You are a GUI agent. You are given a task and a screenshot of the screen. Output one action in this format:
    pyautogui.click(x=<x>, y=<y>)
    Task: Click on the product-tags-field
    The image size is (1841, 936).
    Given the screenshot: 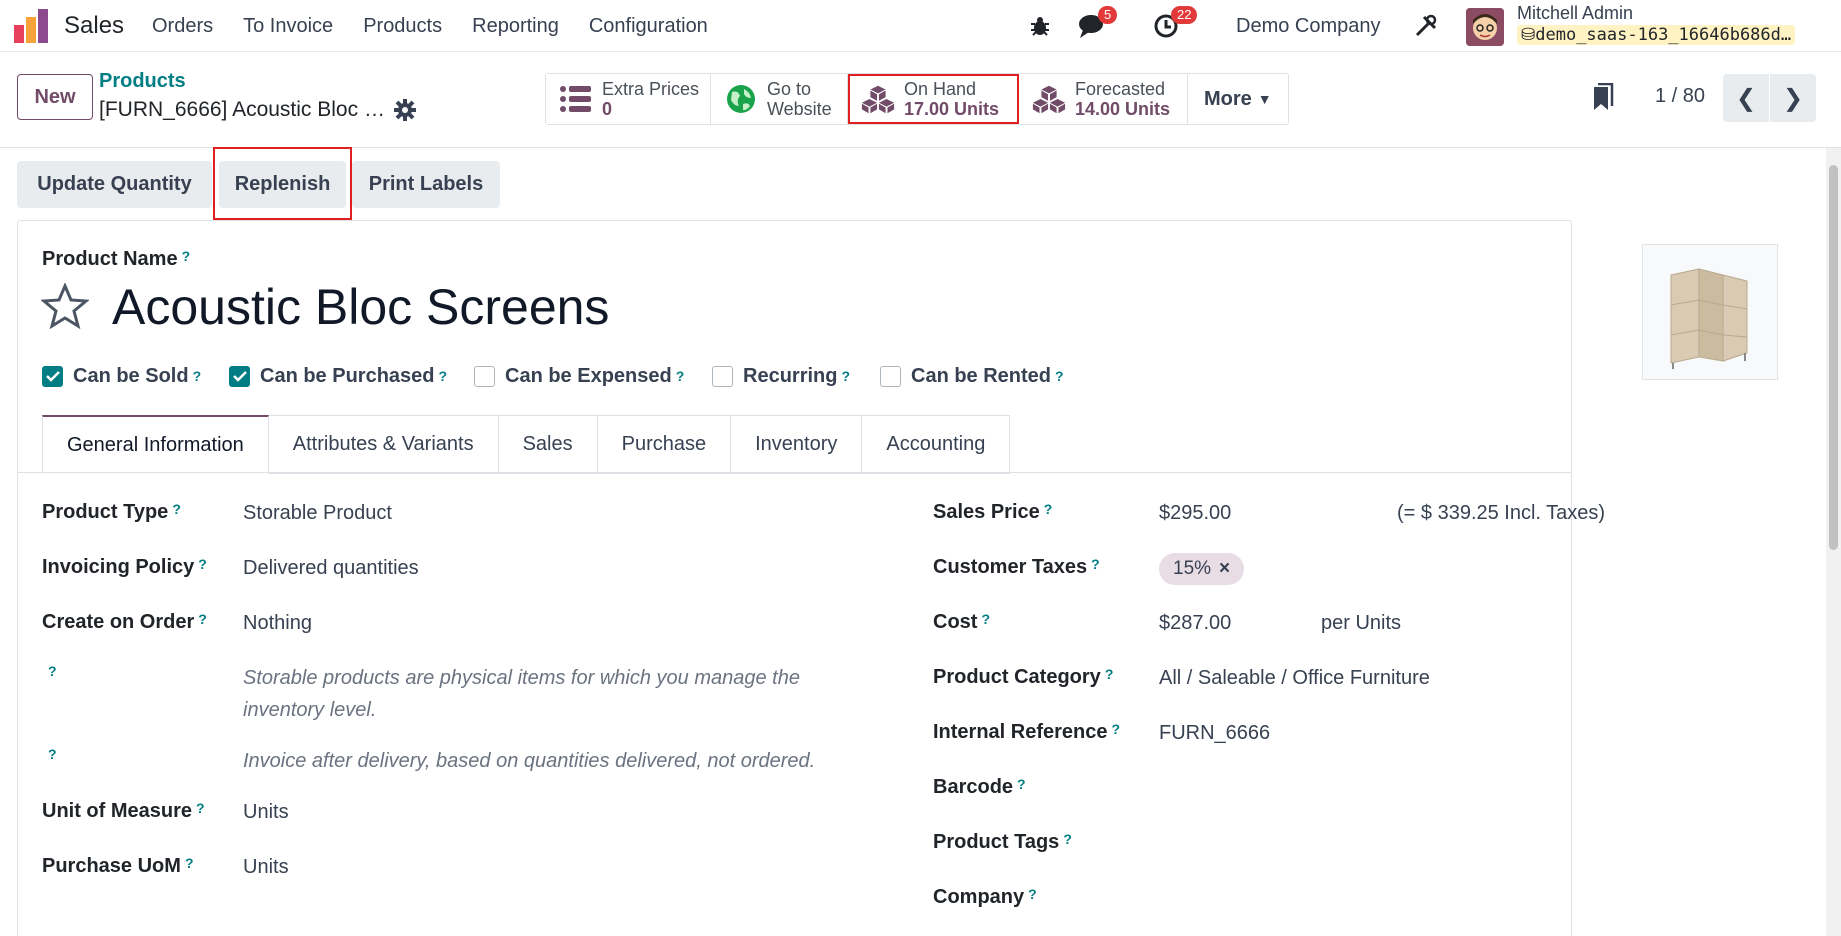 What is the action you would take?
    pyautogui.click(x=1349, y=845)
    